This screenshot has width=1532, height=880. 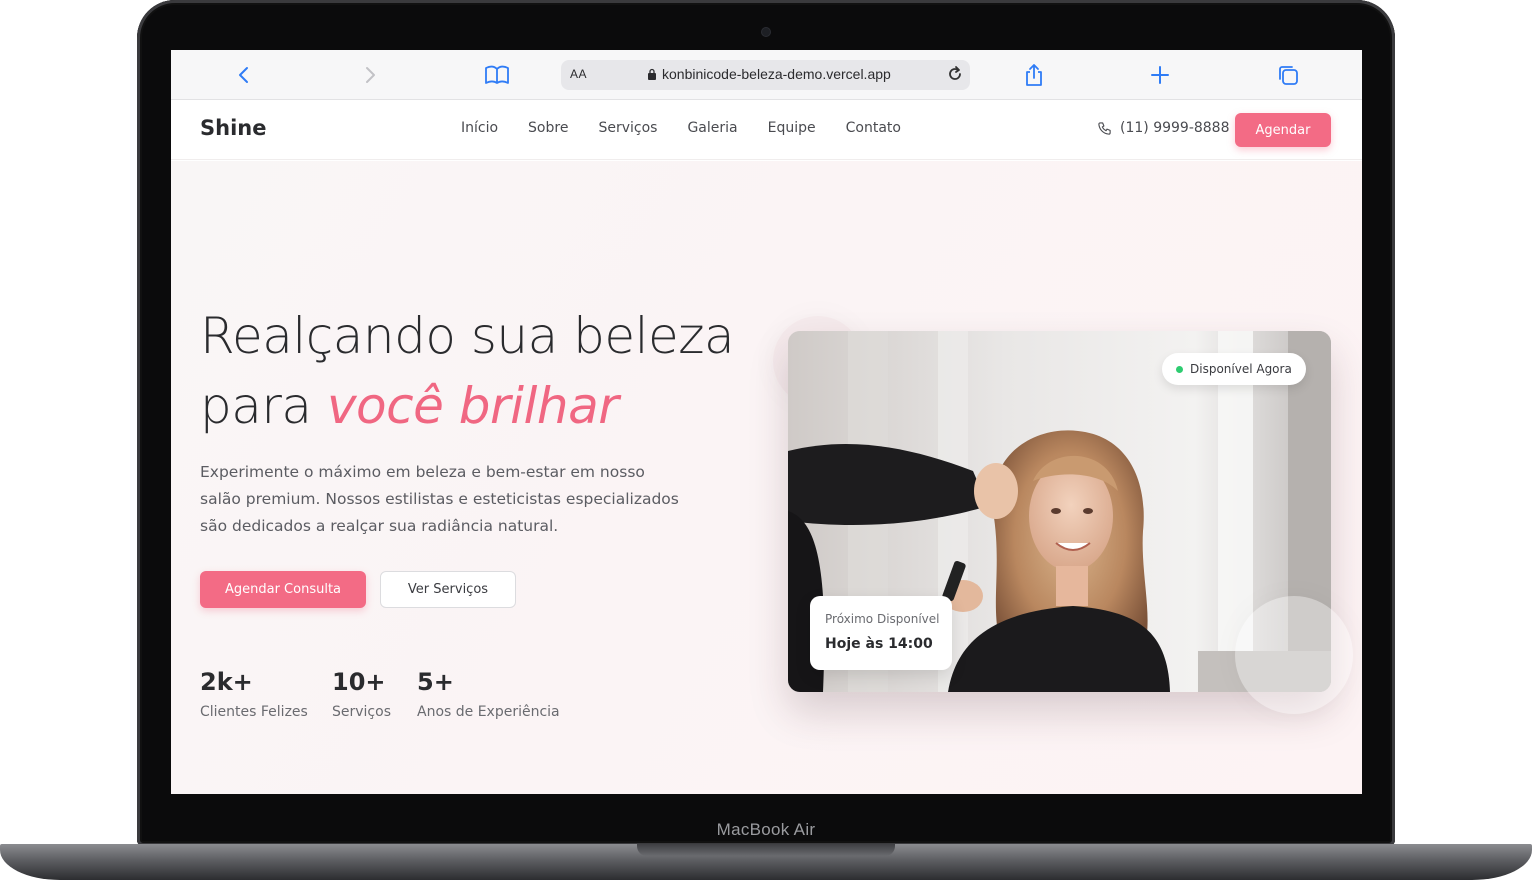 What do you see at coordinates (873, 128) in the screenshot?
I see `nav-item-contato: Contato` at bounding box center [873, 128].